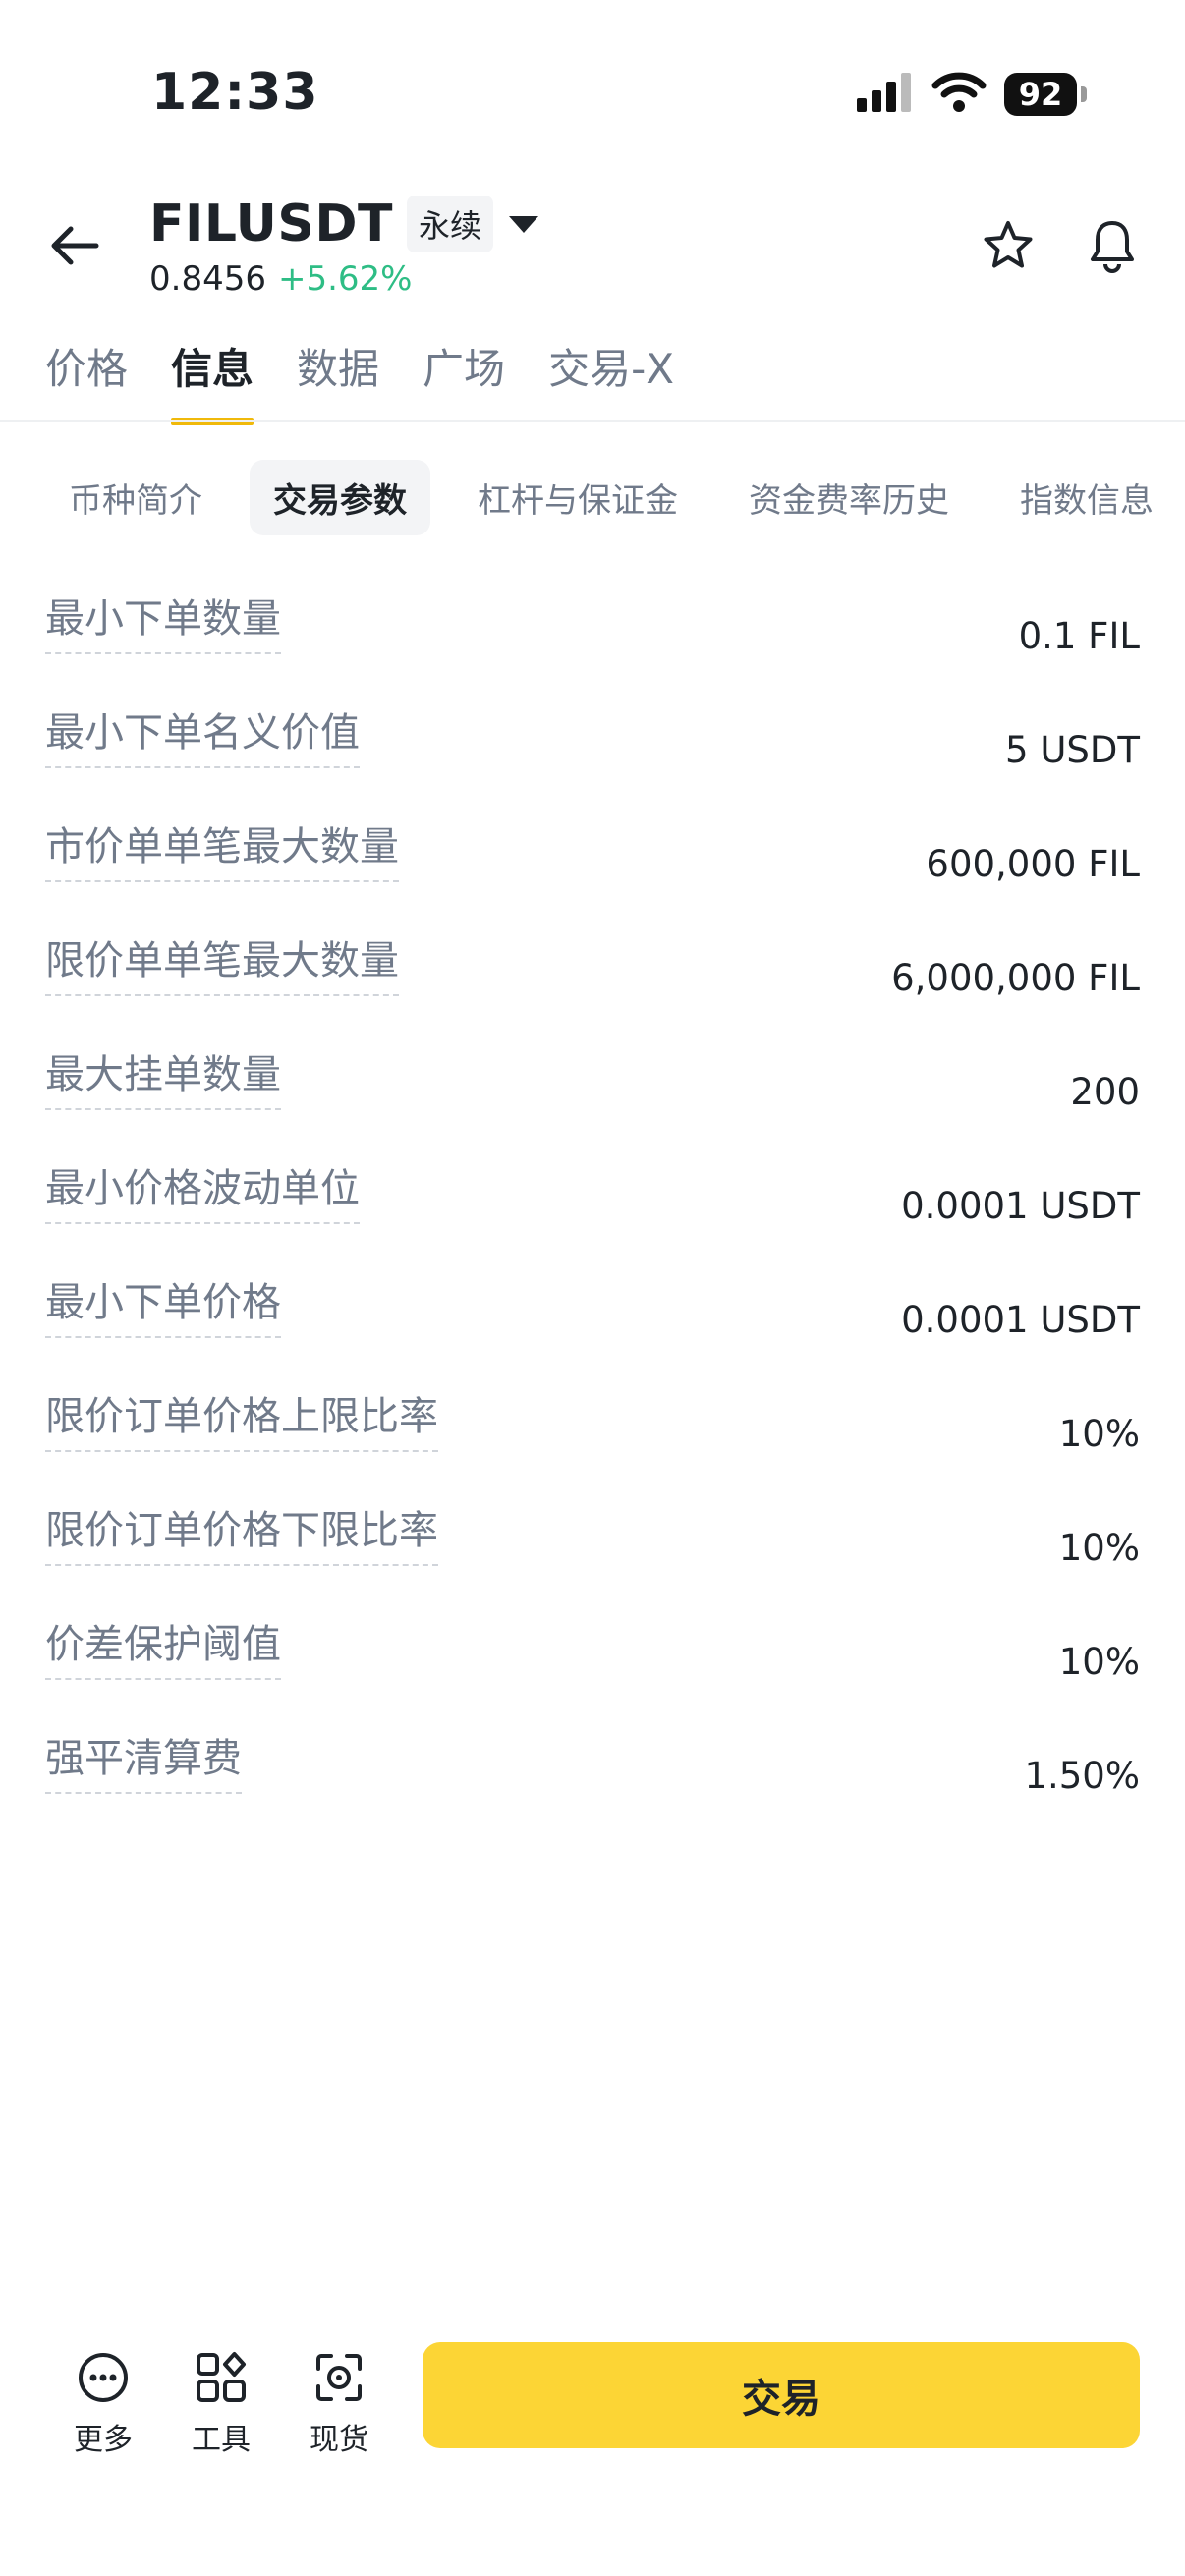 Image resolution: width=1185 pixels, height=2576 pixels. Describe the element at coordinates (271, 224) in the screenshot. I see `symbol-title: FILUSDT` at that location.